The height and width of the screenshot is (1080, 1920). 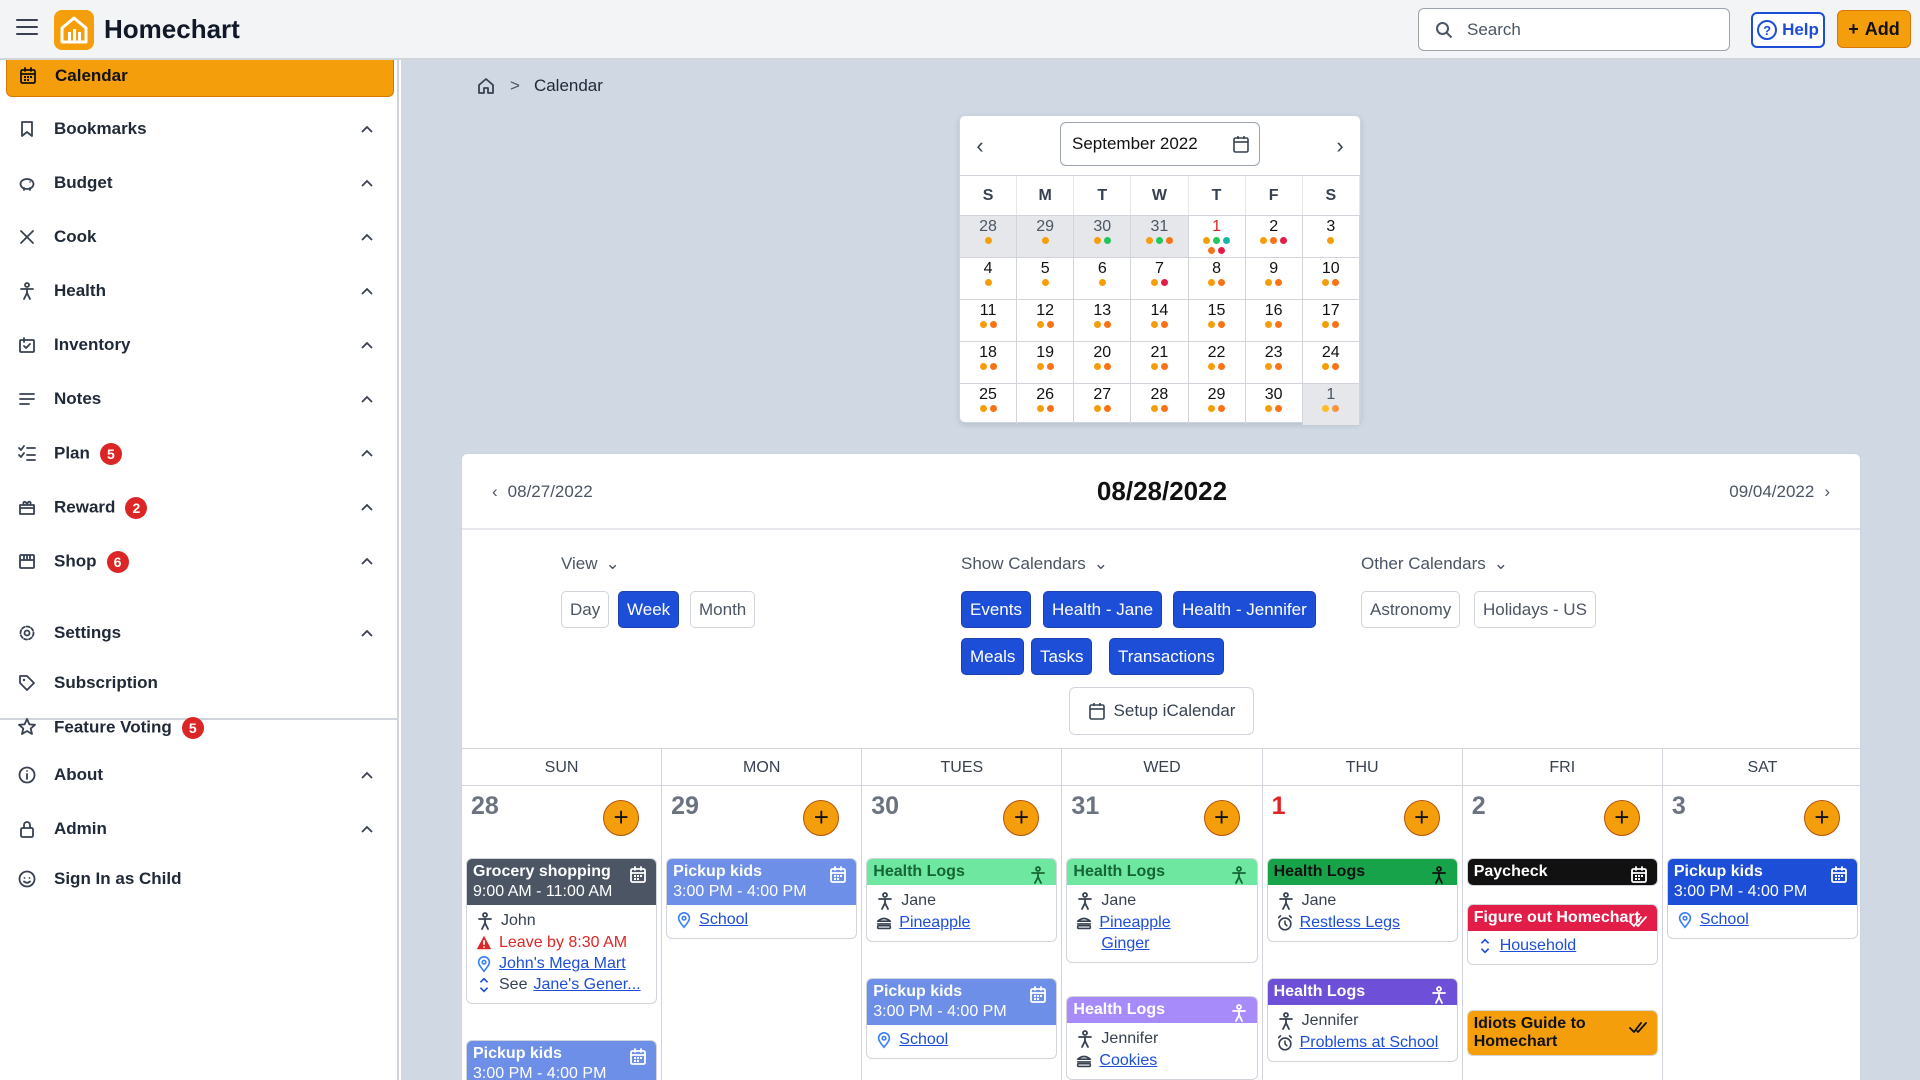 I want to click on search-box, so click(x=1574, y=29).